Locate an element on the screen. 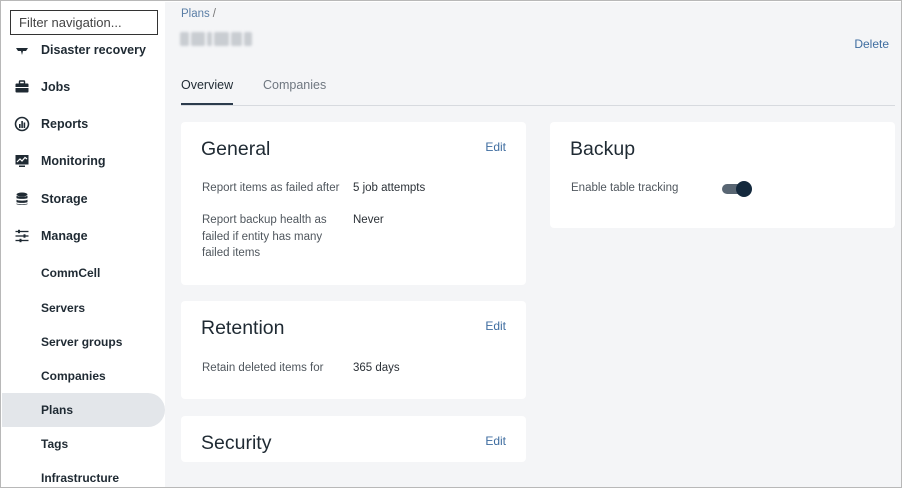 The width and height of the screenshot is (902, 488). backup-card: Backup Enable table tracking is located at coordinates (722, 175).